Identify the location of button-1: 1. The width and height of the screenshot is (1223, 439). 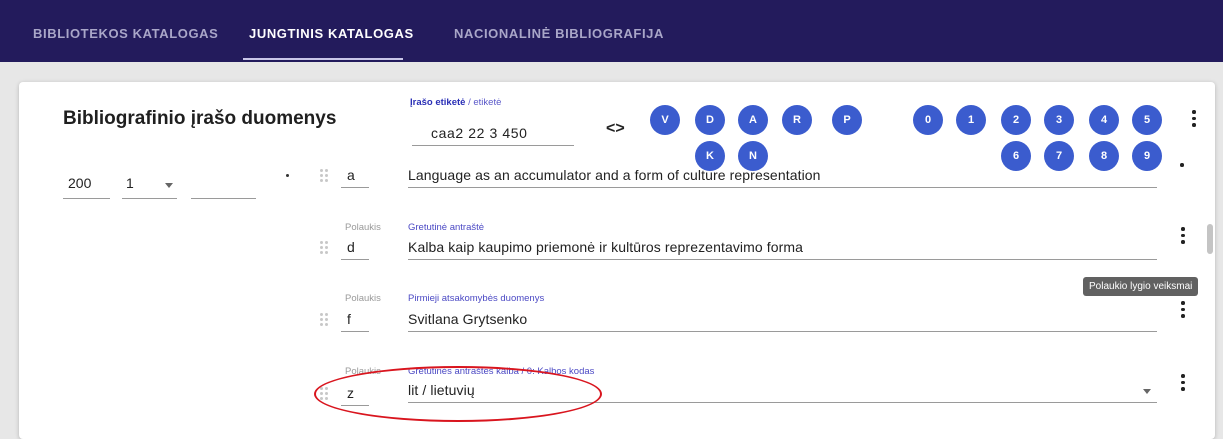
(971, 120).